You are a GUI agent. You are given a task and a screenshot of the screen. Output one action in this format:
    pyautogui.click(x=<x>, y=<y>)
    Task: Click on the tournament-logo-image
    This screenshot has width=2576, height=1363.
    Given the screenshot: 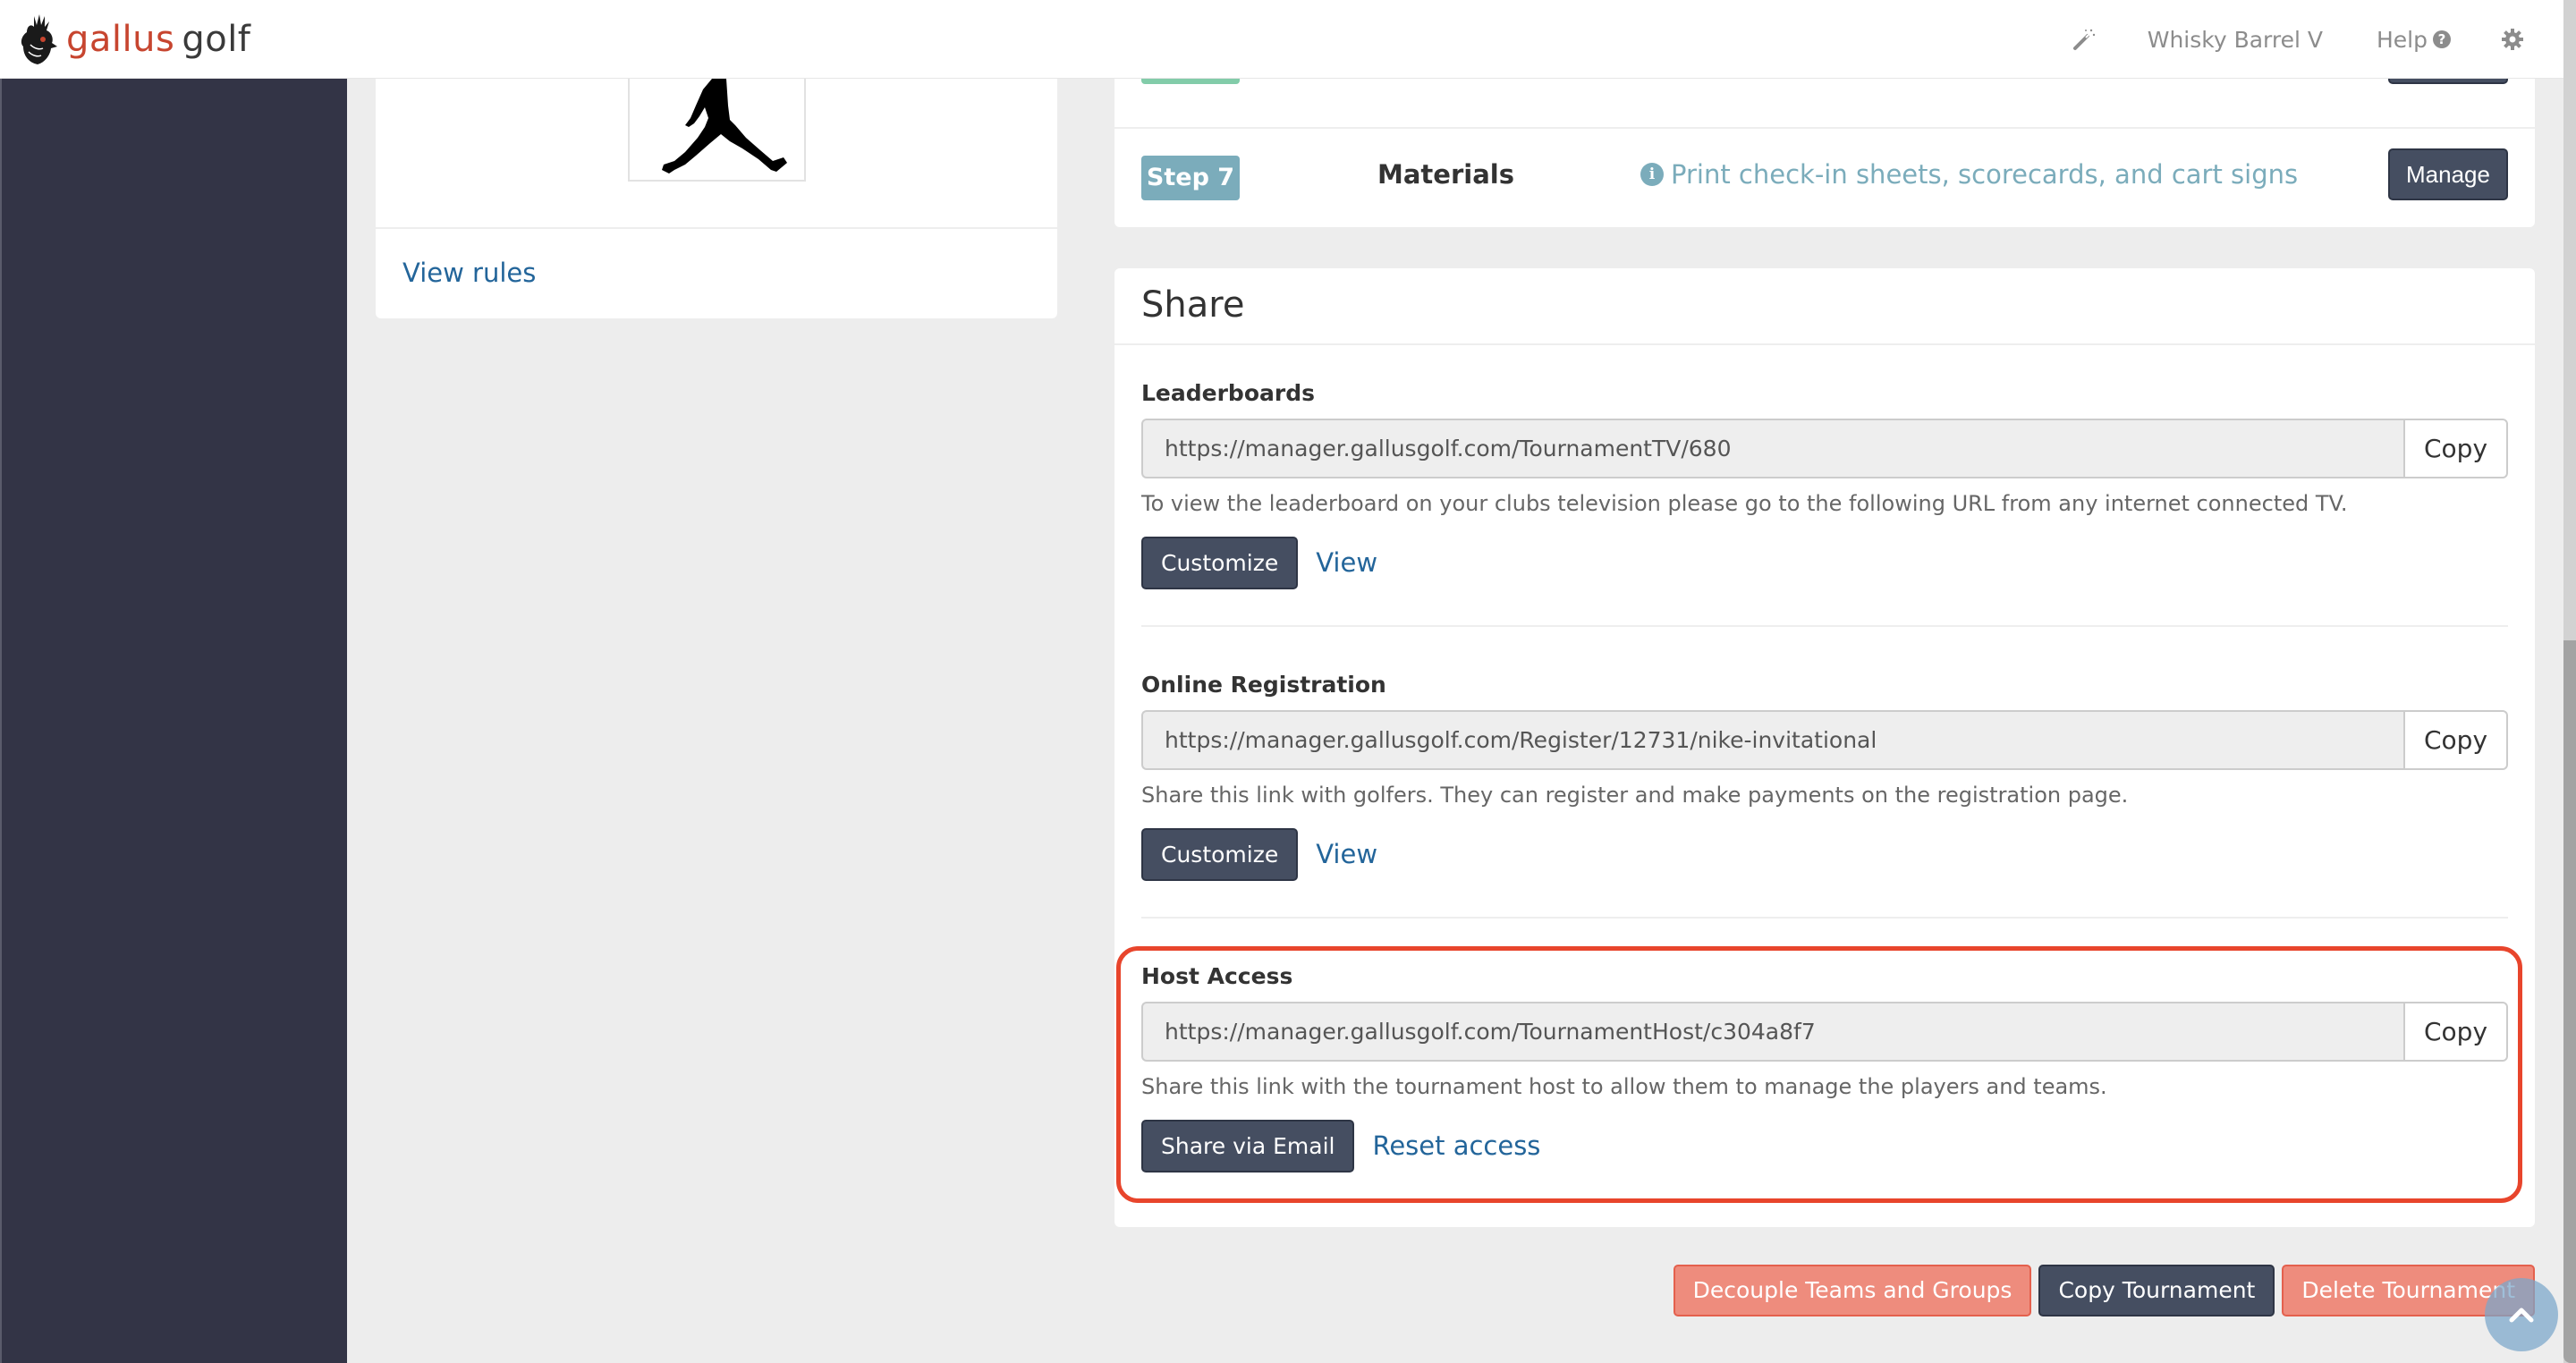 What is the action you would take?
    pyautogui.click(x=717, y=130)
    